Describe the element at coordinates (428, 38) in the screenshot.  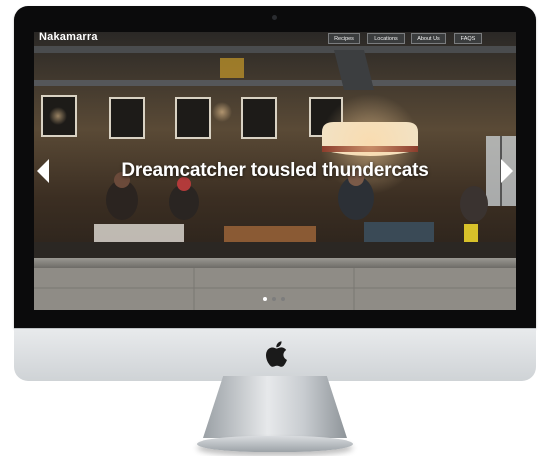
I see `nav-about-us-button: About Us` at that location.